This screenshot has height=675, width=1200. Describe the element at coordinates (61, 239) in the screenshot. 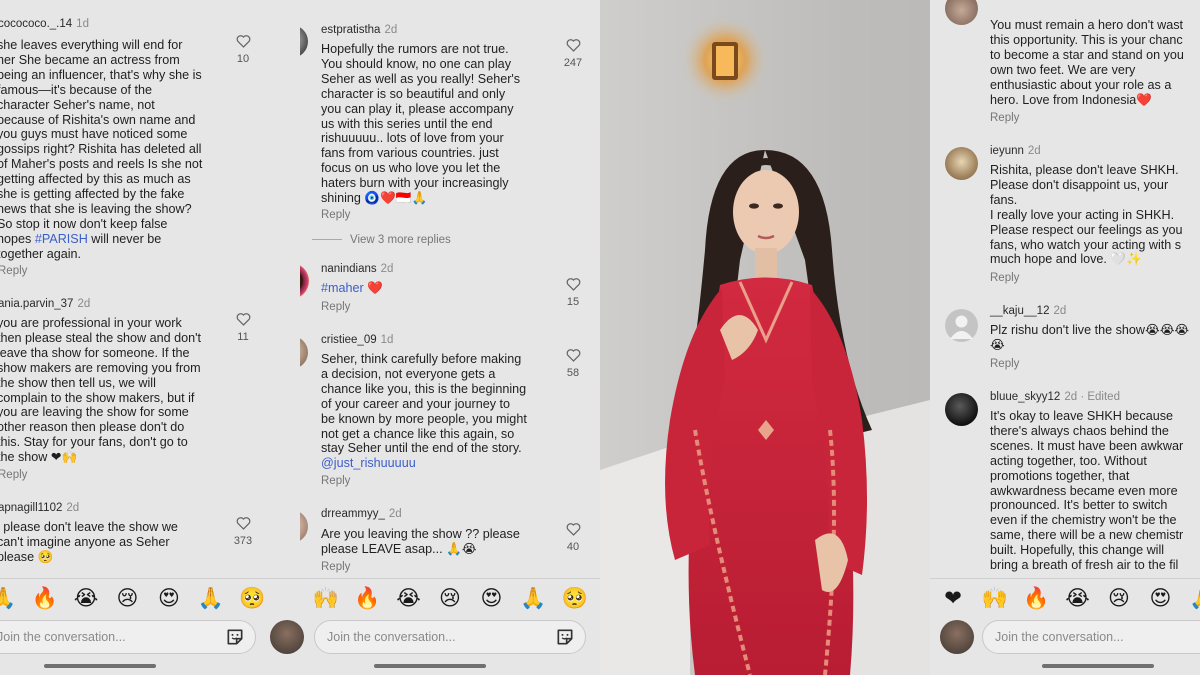

I see `hashtag-link: #PARISH` at that location.